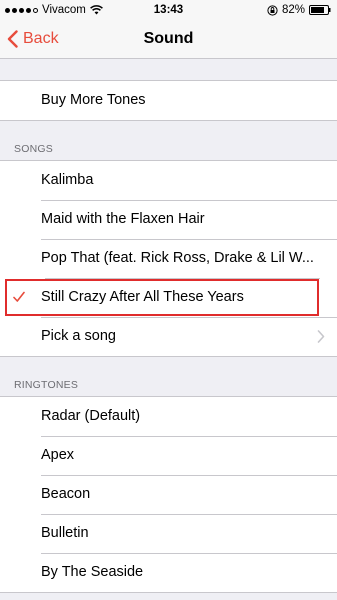 The image size is (337, 600). What do you see at coordinates (168, 416) in the screenshot?
I see `ringtone-item: Radar (Default)` at bounding box center [168, 416].